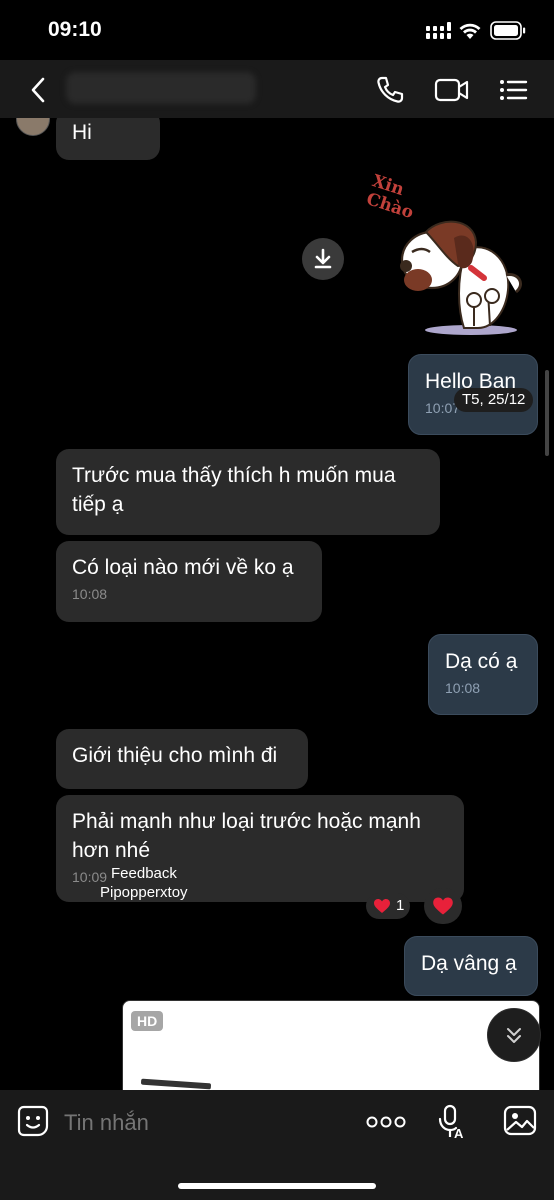 Image resolution: width=554 pixels, height=1200 pixels. I want to click on message-bubble-sent: Dạ vâng ạ, so click(471, 966).